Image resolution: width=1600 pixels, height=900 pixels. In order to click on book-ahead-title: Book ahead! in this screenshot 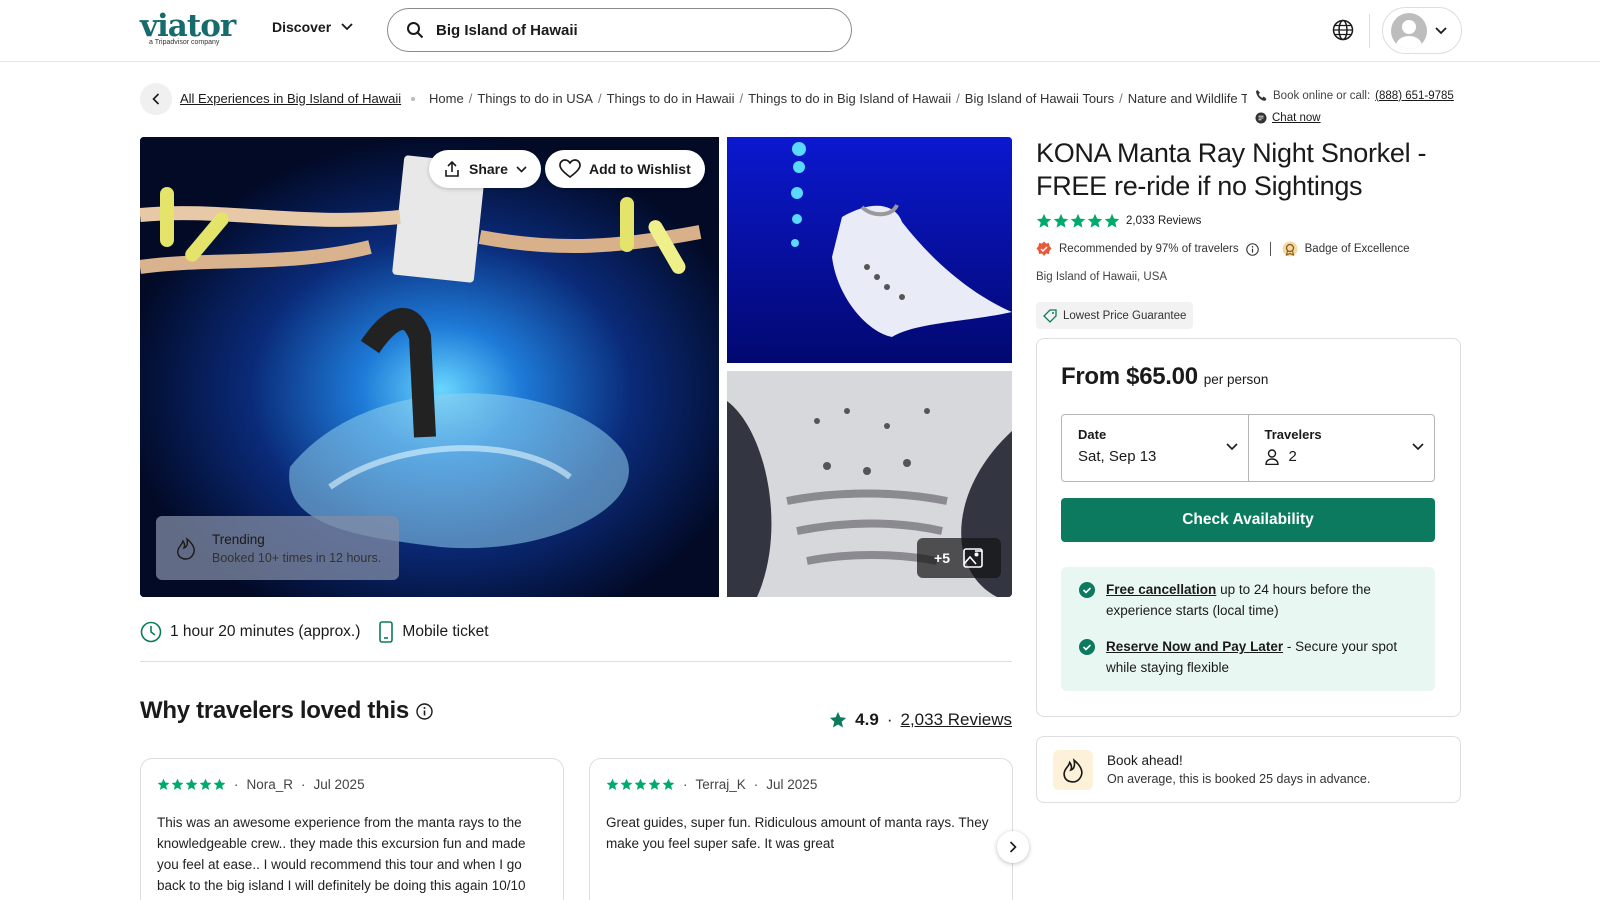, I will do `click(1145, 760)`.